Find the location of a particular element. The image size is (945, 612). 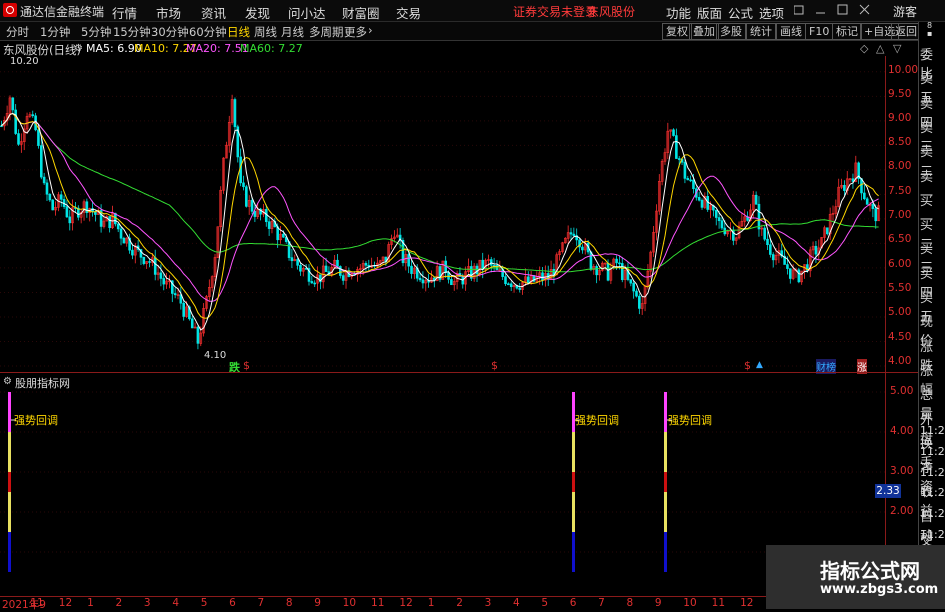

date-label: 8 is located at coordinates (289, 603).